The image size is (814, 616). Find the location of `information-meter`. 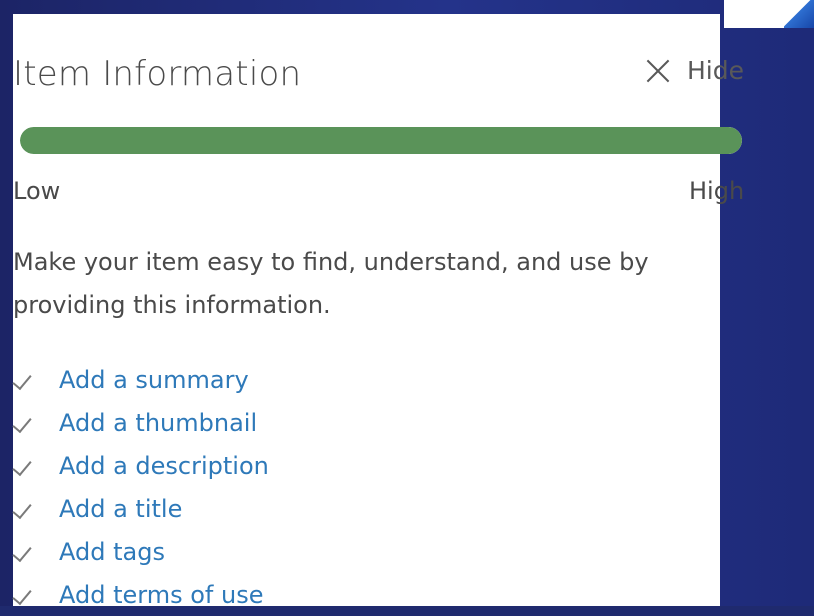

information-meter is located at coordinates (381, 140).